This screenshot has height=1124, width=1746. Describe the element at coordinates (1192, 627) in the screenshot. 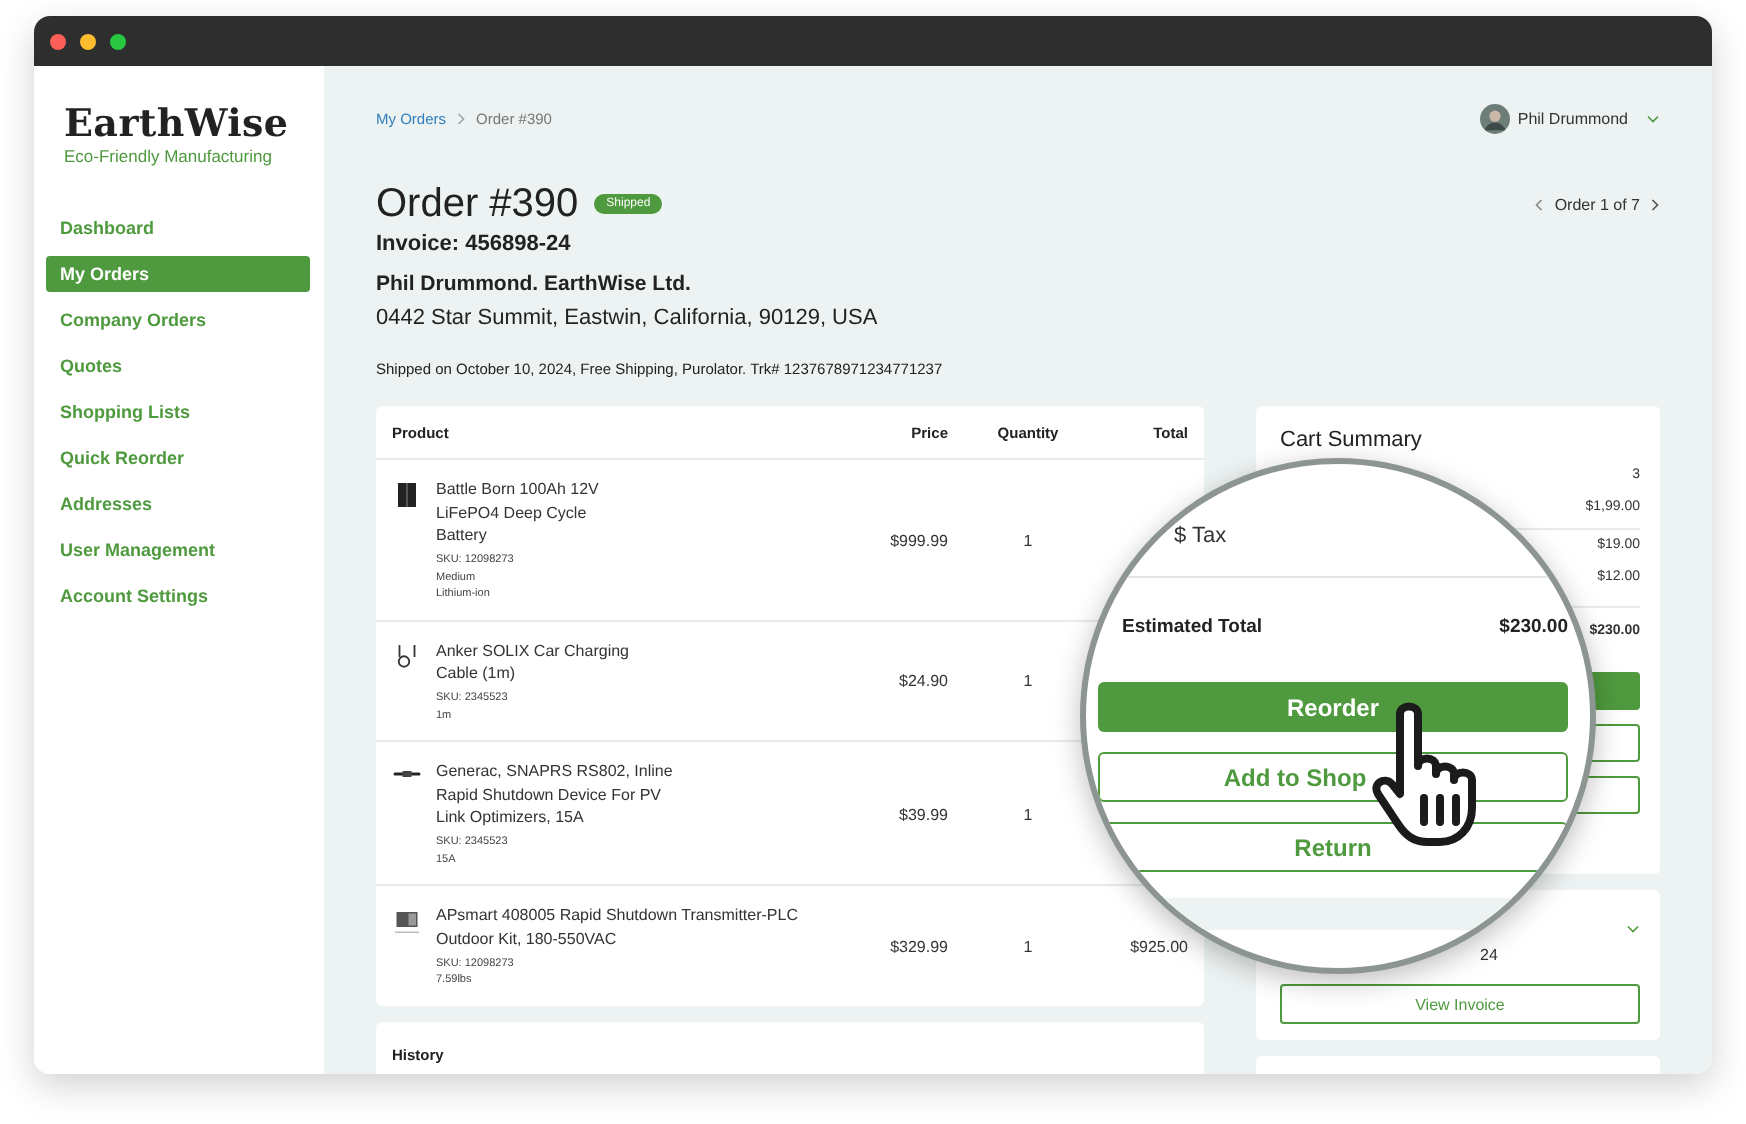

I see `total-label: Estimated Total` at that location.